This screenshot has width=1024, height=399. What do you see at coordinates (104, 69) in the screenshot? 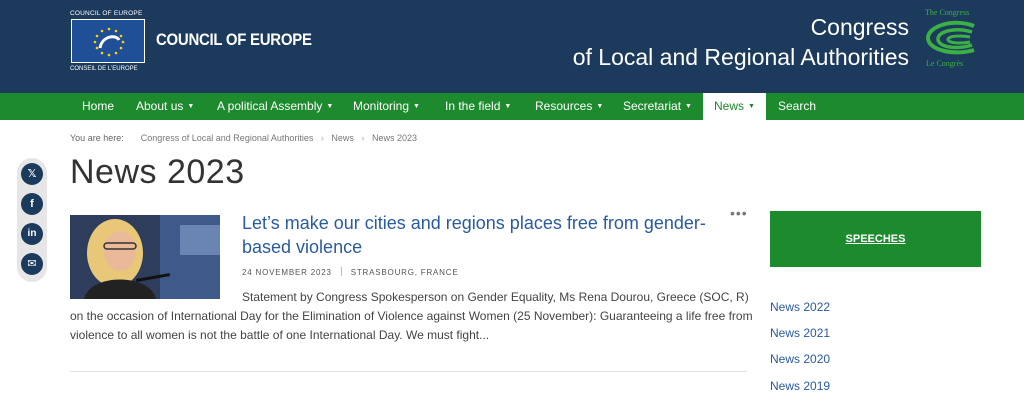
I see `coe-logo-bottom-text: CONSEIL DE L'EUROPE` at bounding box center [104, 69].